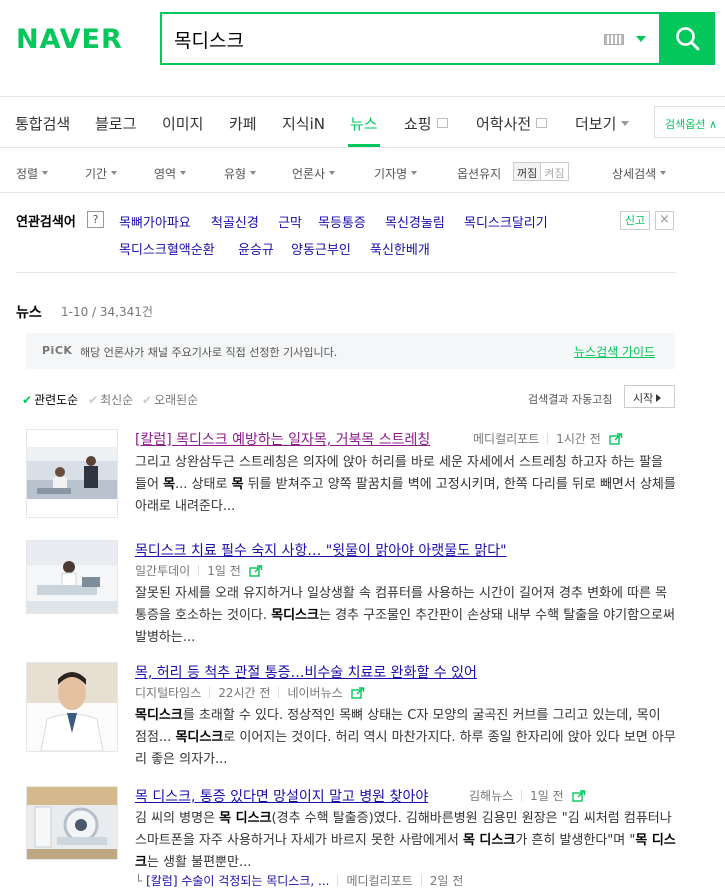  I want to click on filter-sort: 정렬, so click(32, 173).